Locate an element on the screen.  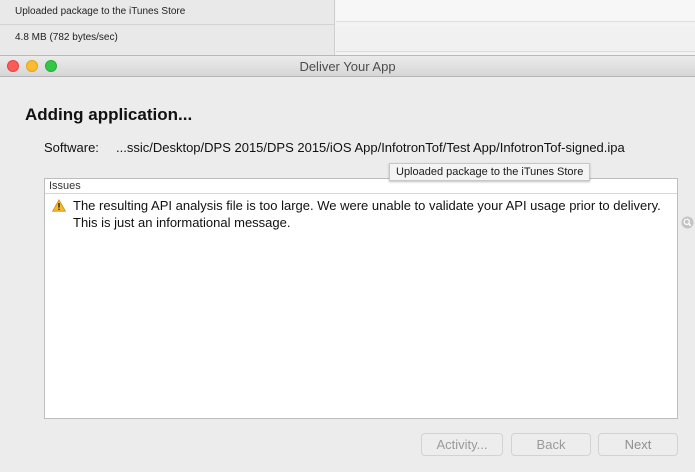
background-upload-rate: 4.8 MB (782 bytes/sec) is located at coordinates (66, 37).